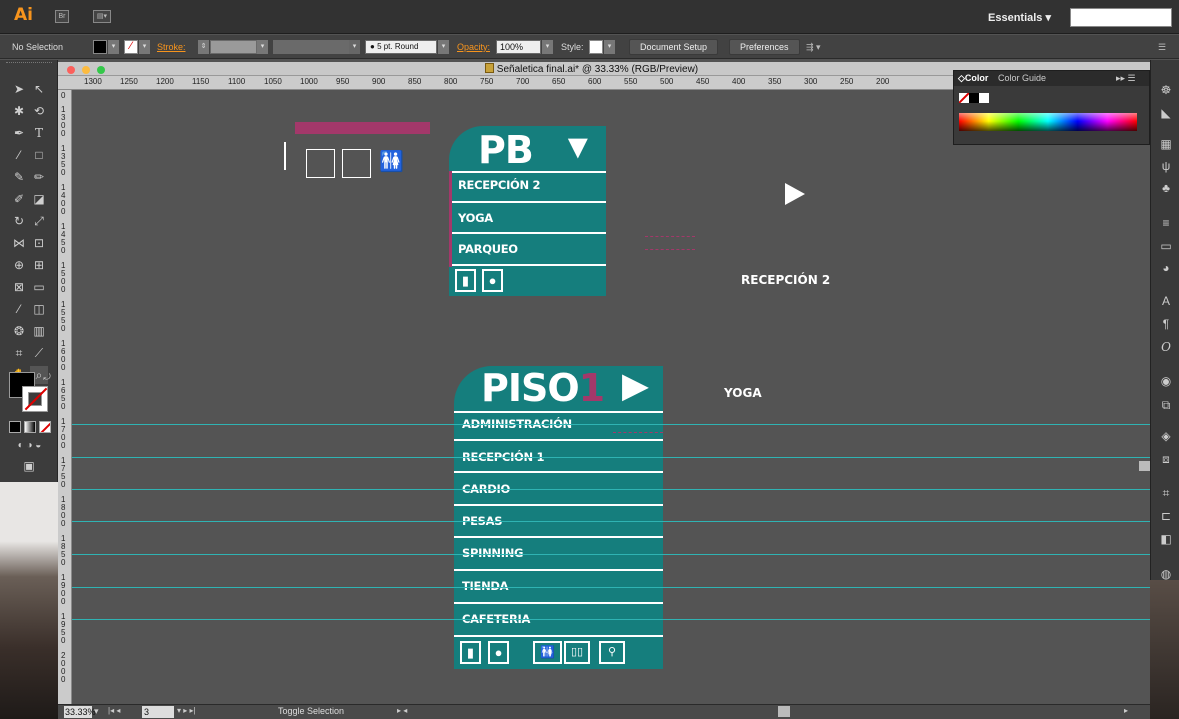 The width and height of the screenshot is (1179, 719). I want to click on align-icon: ⊏, so click(1166, 516).